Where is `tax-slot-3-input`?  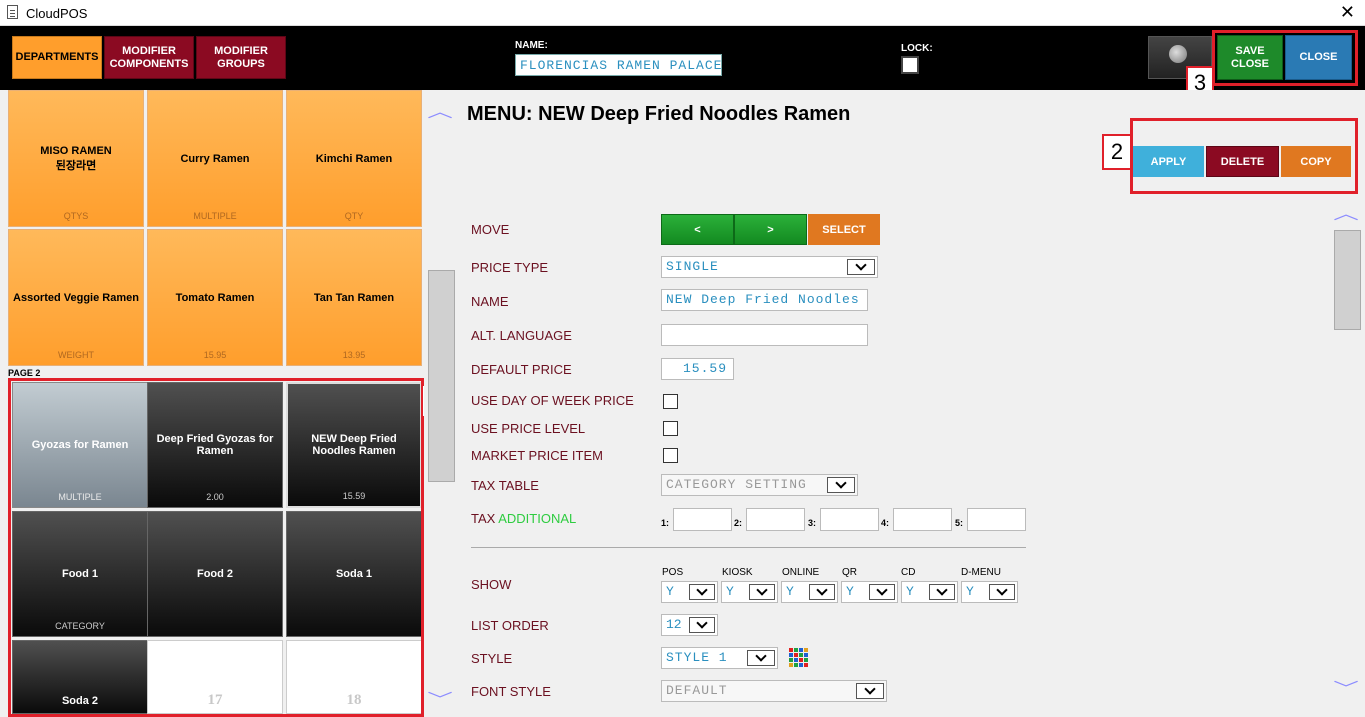
tax-slot-3-input is located at coordinates (849, 519).